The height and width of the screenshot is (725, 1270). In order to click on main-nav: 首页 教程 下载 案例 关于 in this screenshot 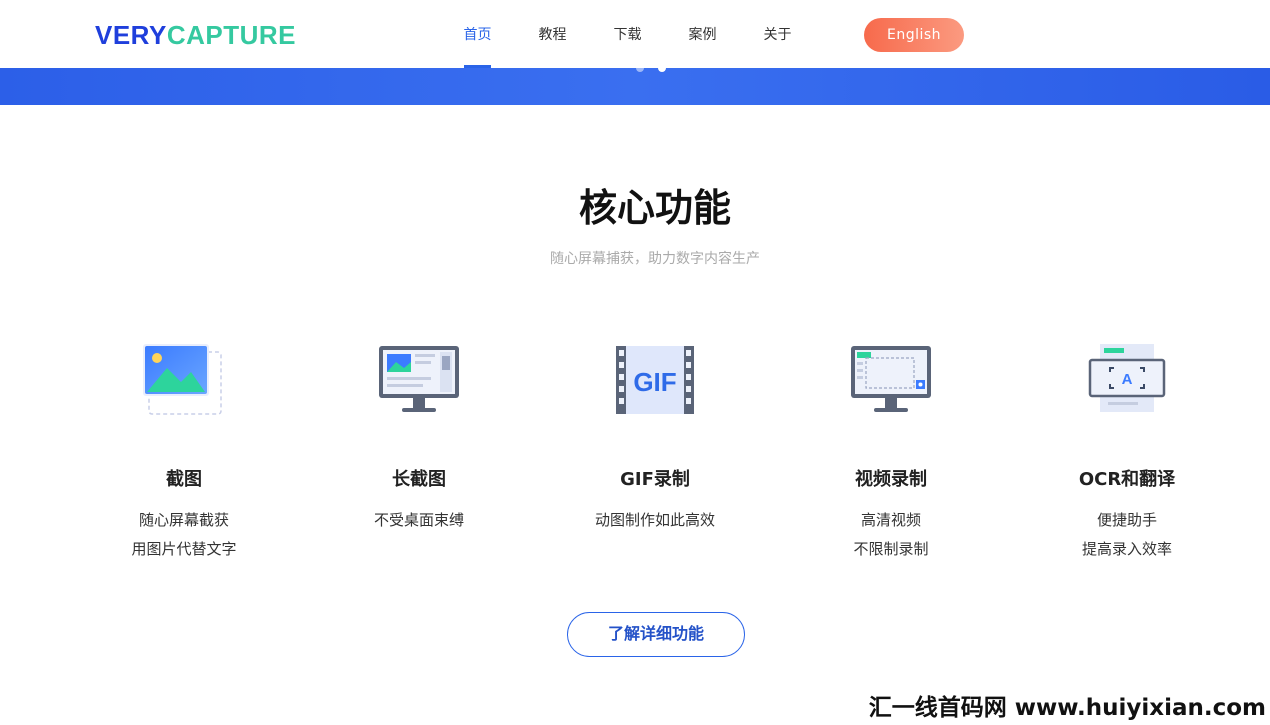, I will do `click(627, 34)`.